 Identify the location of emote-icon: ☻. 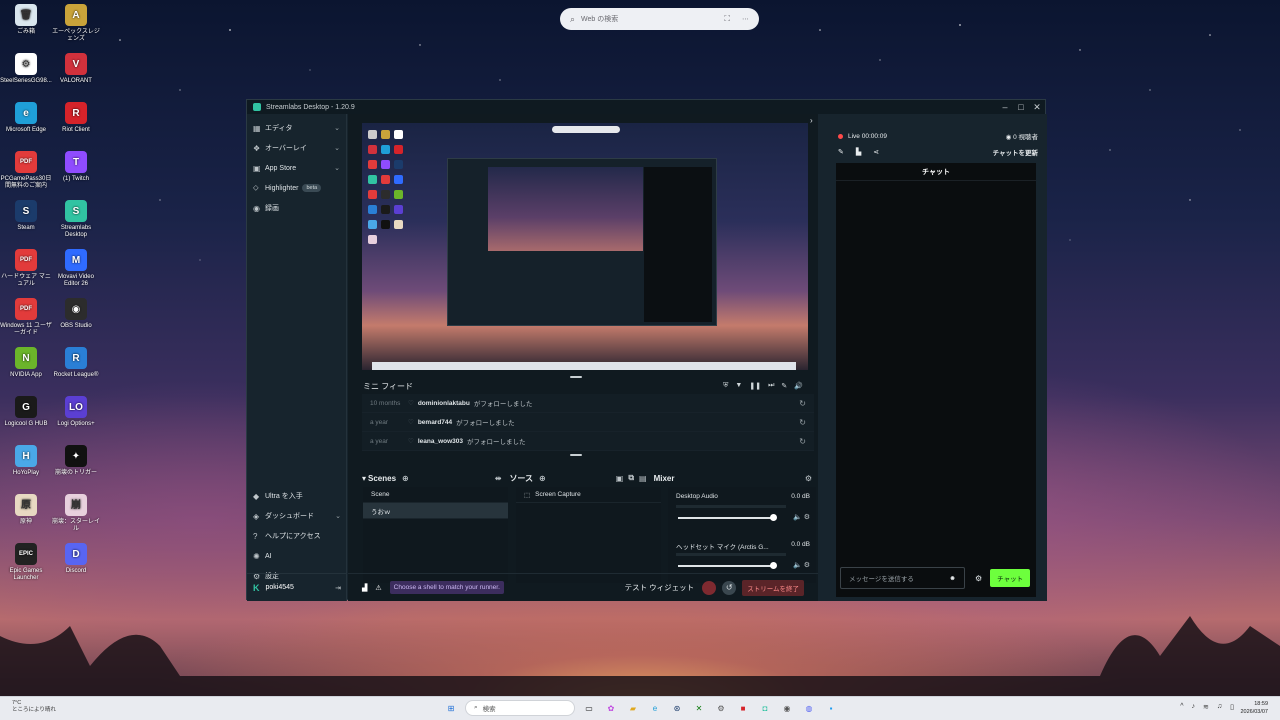
(952, 578).